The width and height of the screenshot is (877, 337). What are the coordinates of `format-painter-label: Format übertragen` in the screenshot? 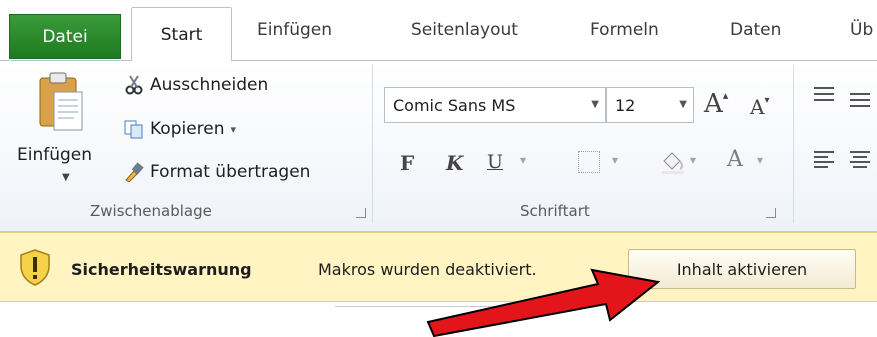 It's located at (230, 172).